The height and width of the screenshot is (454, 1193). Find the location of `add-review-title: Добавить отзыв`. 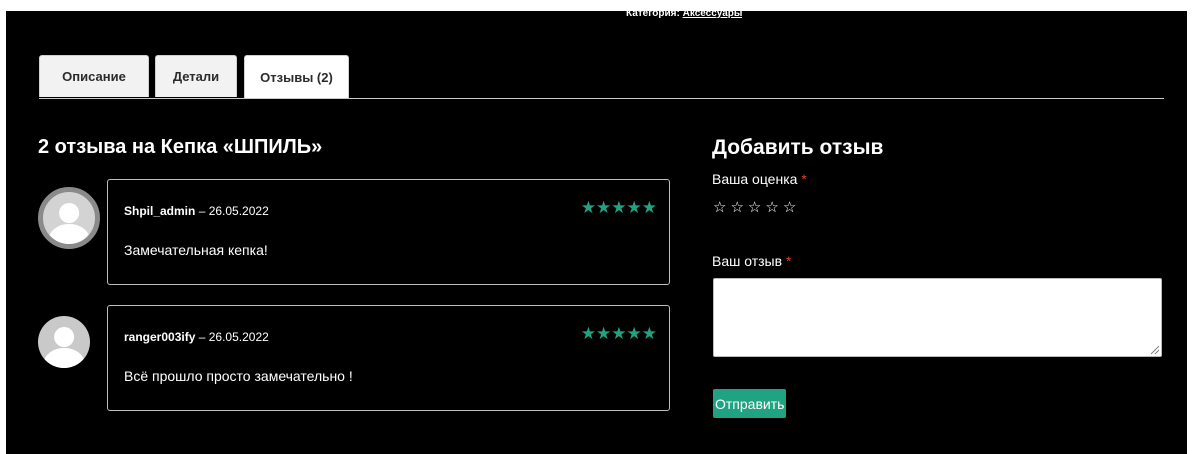

add-review-title: Добавить отзыв is located at coordinates (798, 147).